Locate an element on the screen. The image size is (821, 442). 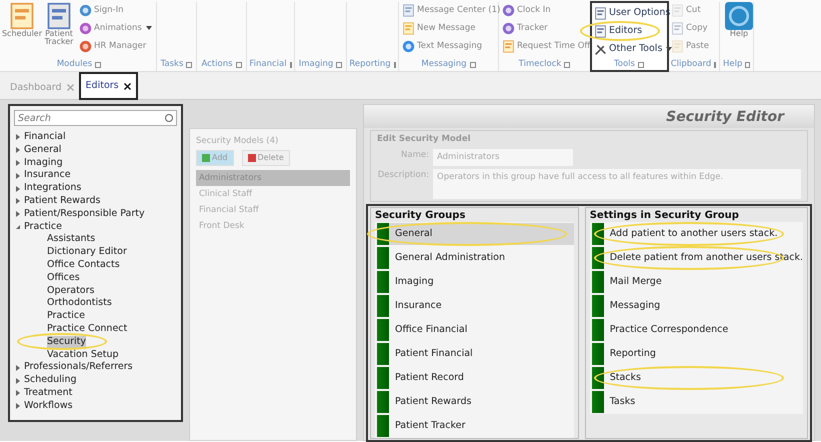
section-title: Security Groups is located at coordinates (420, 215).